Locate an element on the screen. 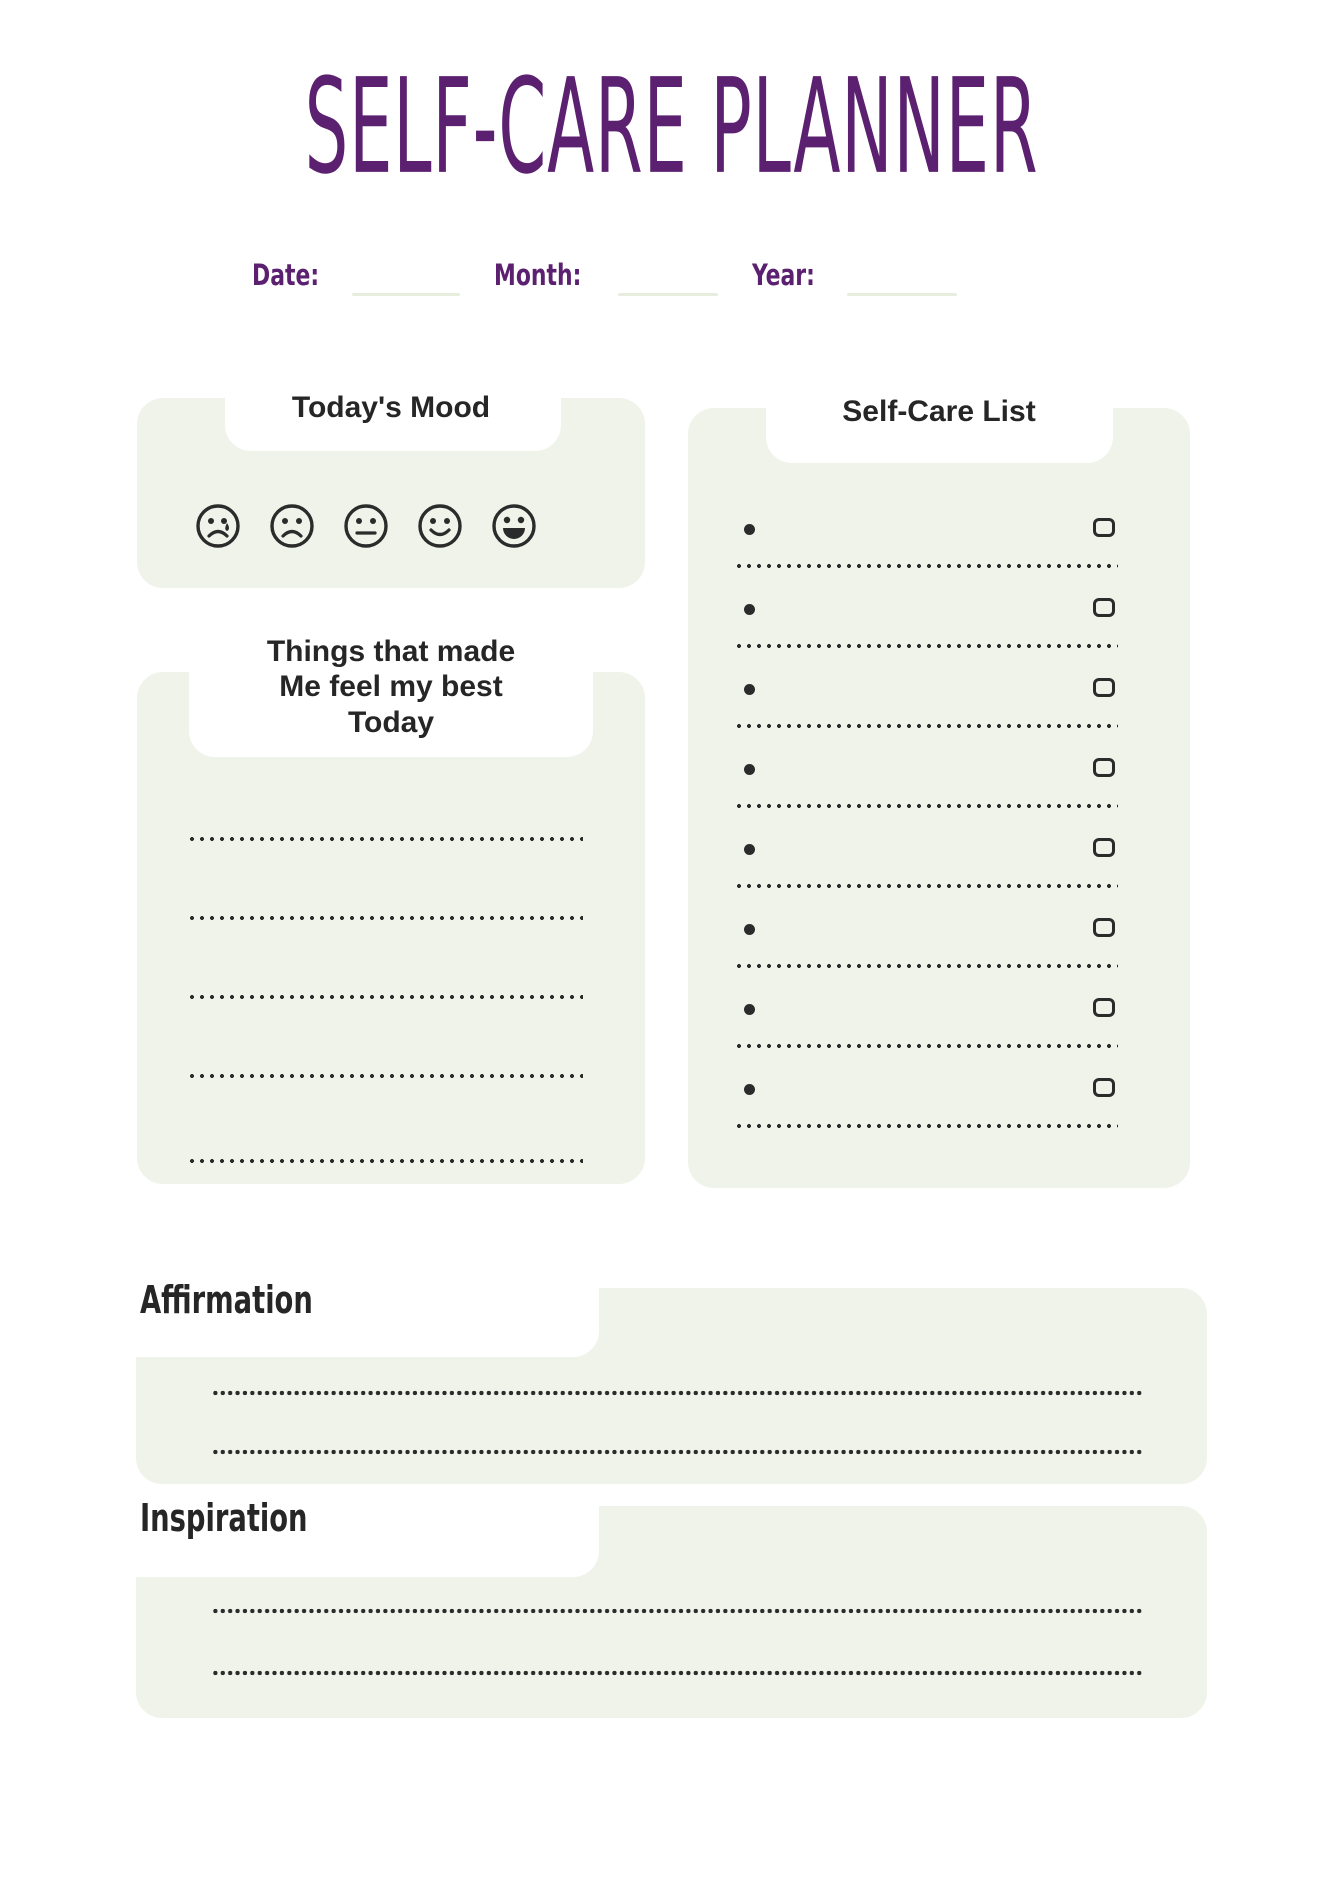  best-things-card is located at coordinates (391, 927).